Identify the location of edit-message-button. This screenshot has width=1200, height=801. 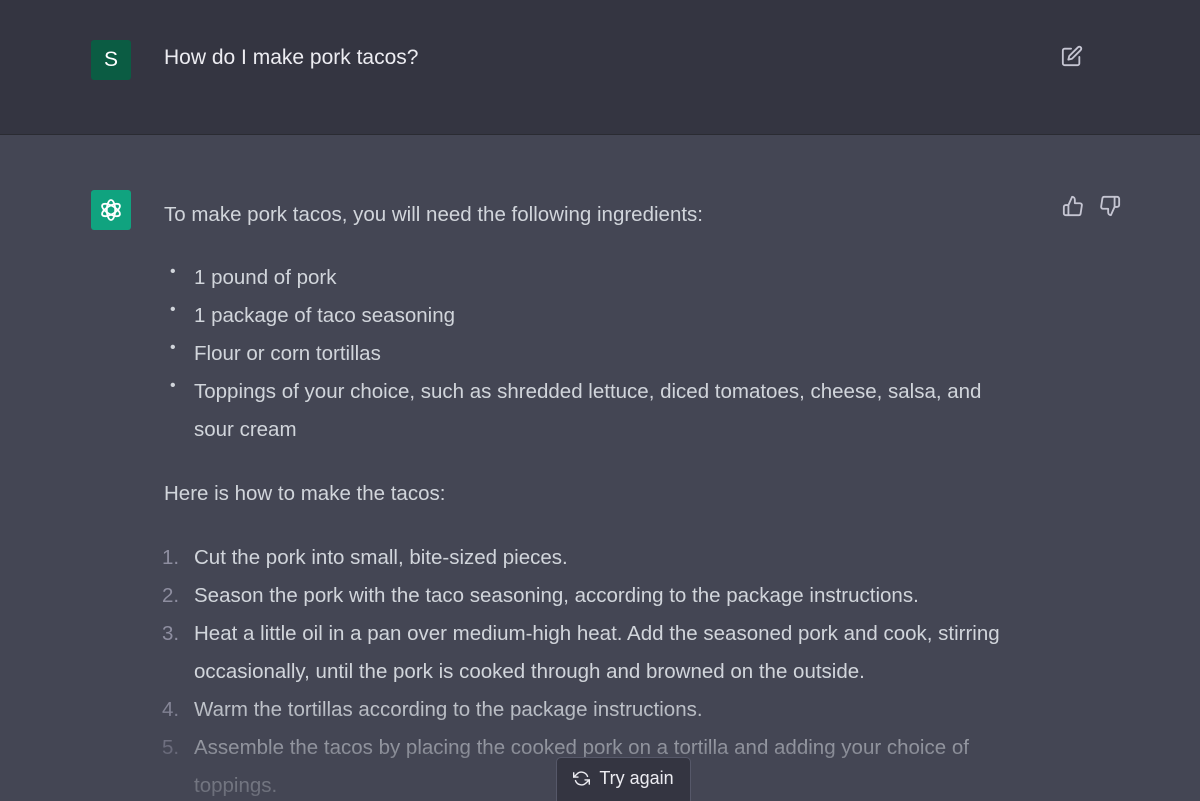
(1072, 56).